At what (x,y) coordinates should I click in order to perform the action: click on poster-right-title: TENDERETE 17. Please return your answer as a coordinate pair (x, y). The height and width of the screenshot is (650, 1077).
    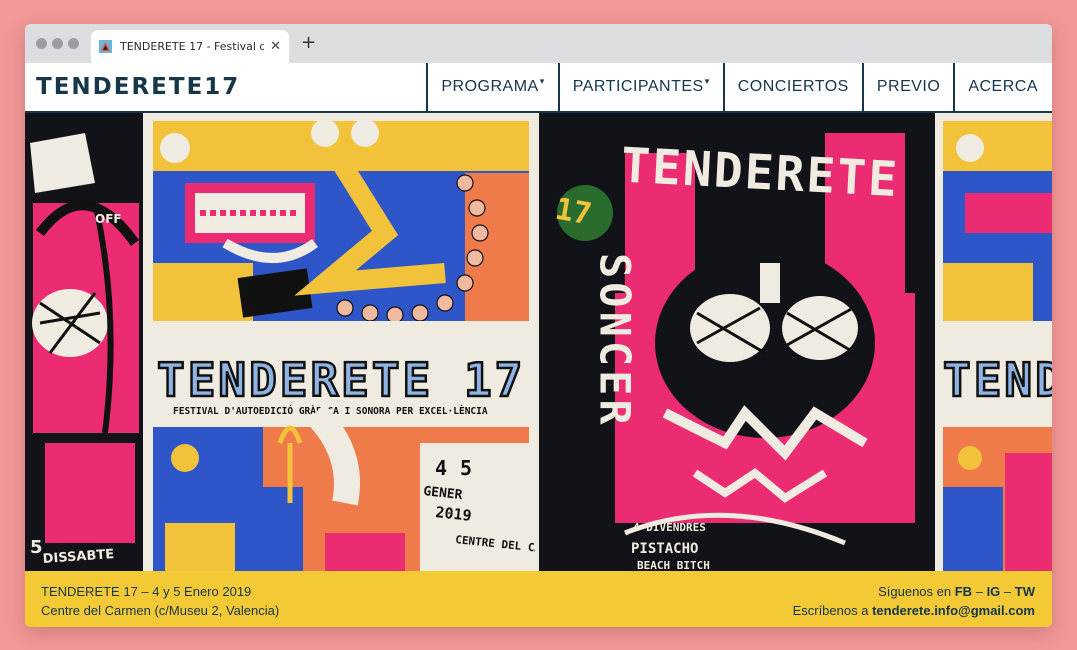
    Looking at the image, I should click on (997, 380).